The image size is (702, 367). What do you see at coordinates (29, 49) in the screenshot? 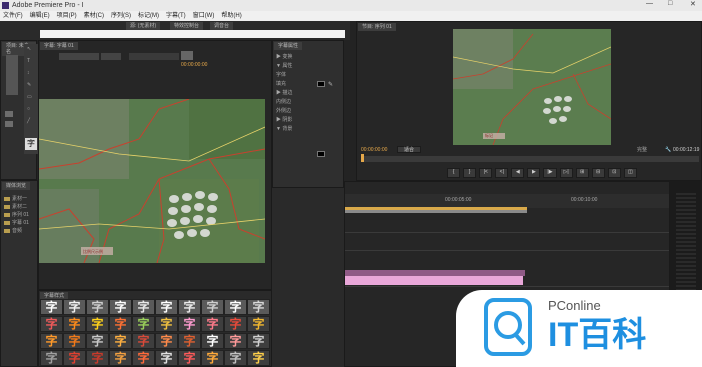
I see `select-tool-icon: ↖` at bounding box center [29, 49].